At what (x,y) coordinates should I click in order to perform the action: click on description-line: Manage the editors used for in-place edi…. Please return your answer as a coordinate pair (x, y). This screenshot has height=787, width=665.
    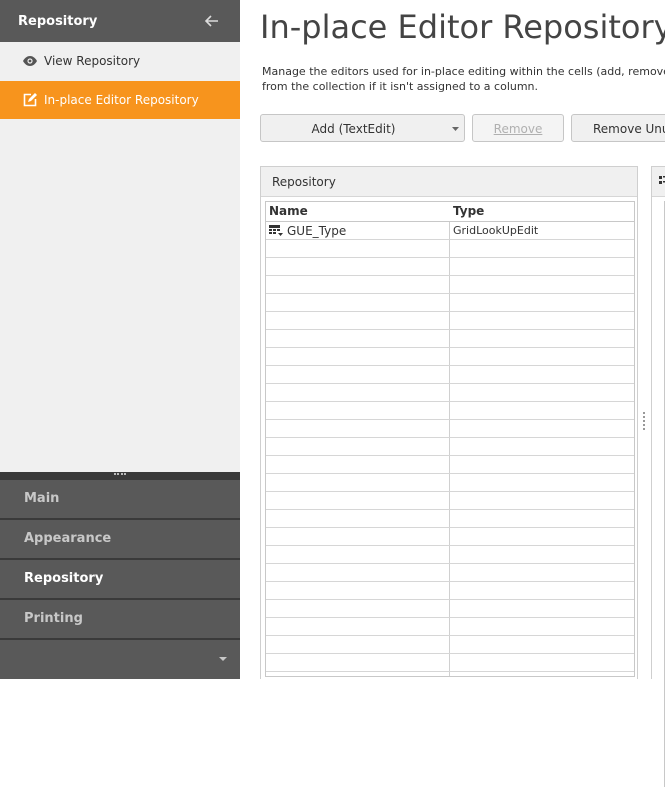
    Looking at the image, I should click on (463, 71).